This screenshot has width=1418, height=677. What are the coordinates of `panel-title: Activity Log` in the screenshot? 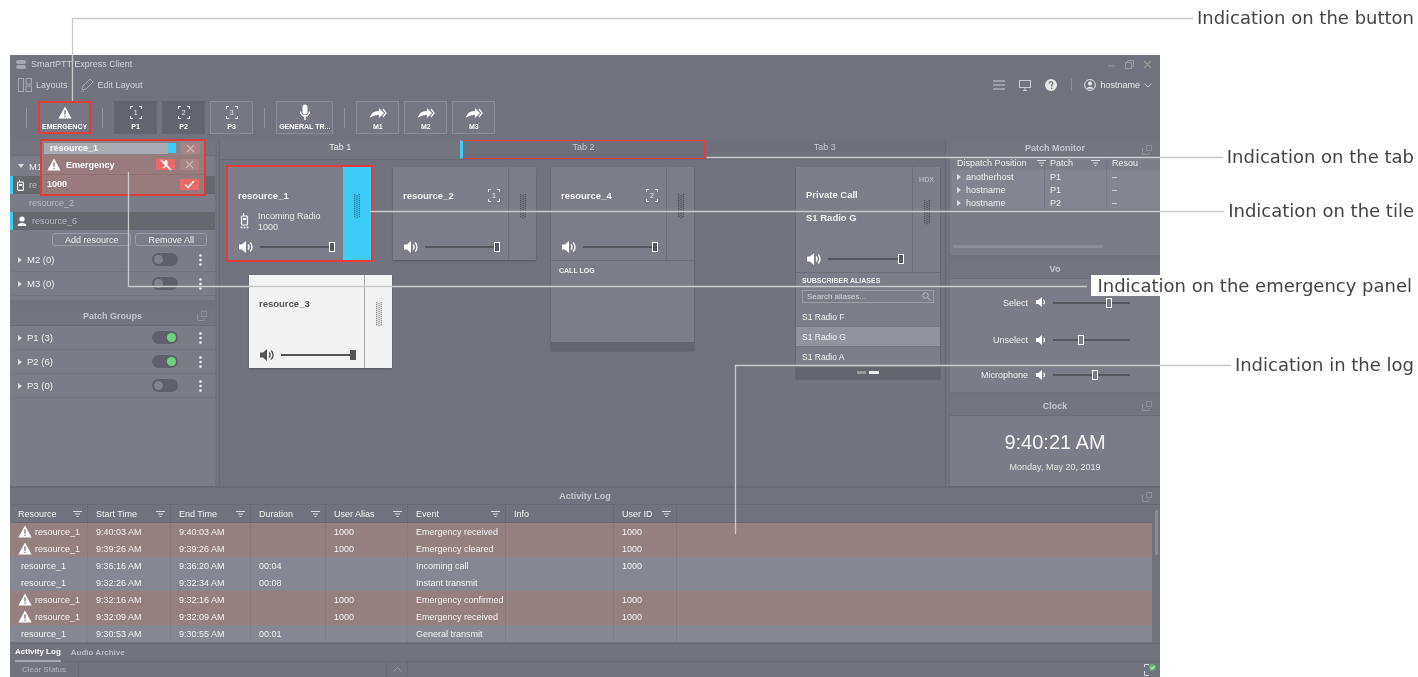 It's located at (585, 496).